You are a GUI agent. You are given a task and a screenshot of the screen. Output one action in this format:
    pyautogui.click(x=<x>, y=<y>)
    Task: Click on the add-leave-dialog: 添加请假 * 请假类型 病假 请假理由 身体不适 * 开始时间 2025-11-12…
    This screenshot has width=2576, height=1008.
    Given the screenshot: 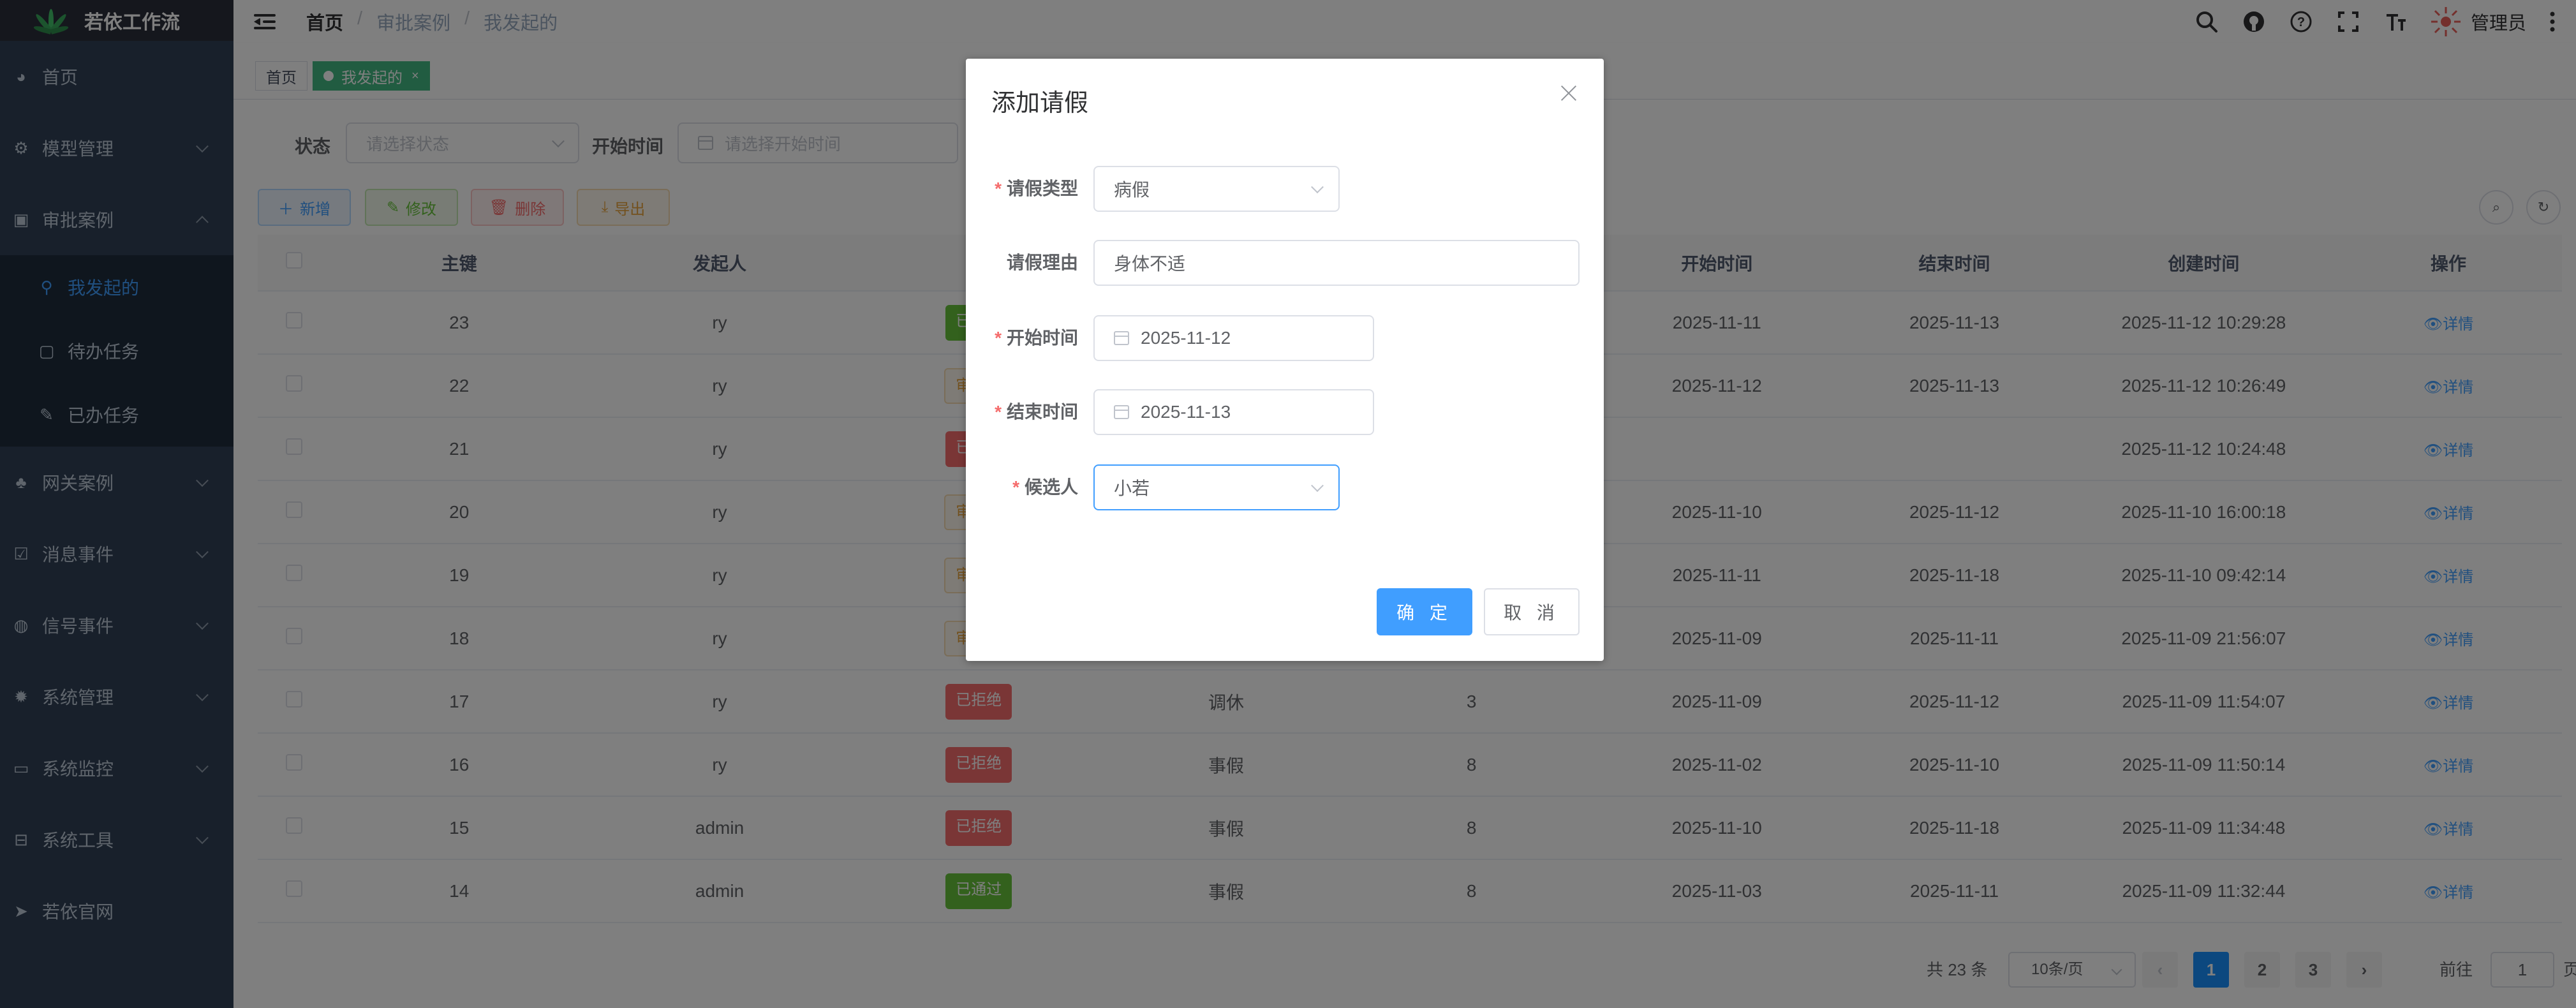 What is the action you would take?
    pyautogui.click(x=1285, y=360)
    